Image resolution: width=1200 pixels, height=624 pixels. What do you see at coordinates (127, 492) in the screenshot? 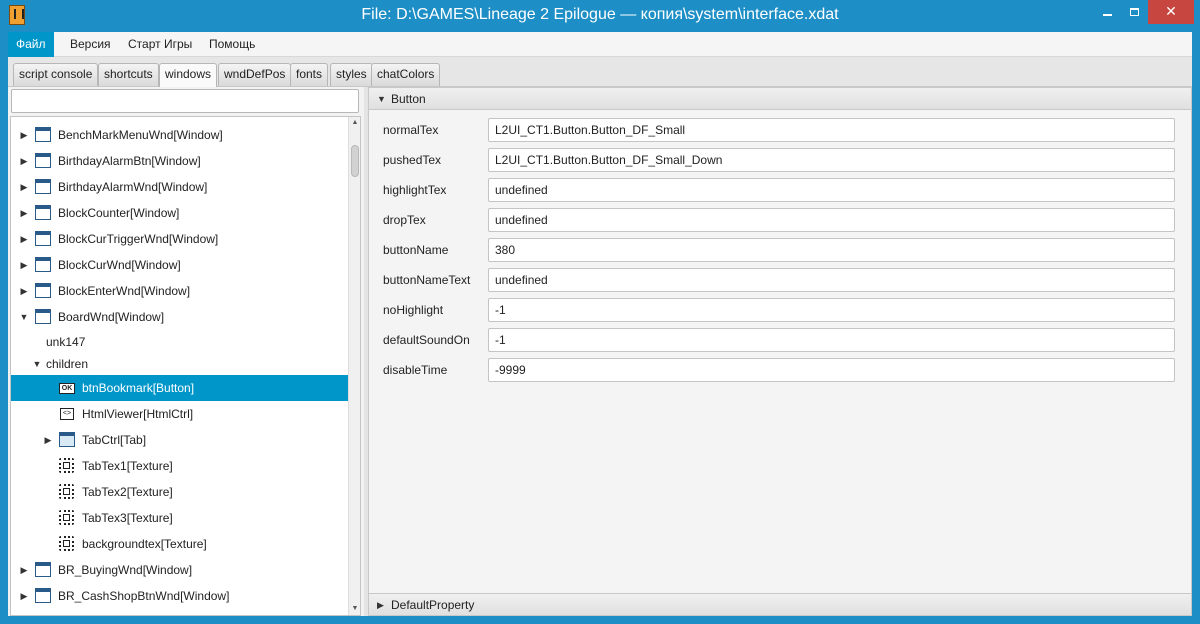
I see `tree-item-label: TabTex2[Texture]` at bounding box center [127, 492].